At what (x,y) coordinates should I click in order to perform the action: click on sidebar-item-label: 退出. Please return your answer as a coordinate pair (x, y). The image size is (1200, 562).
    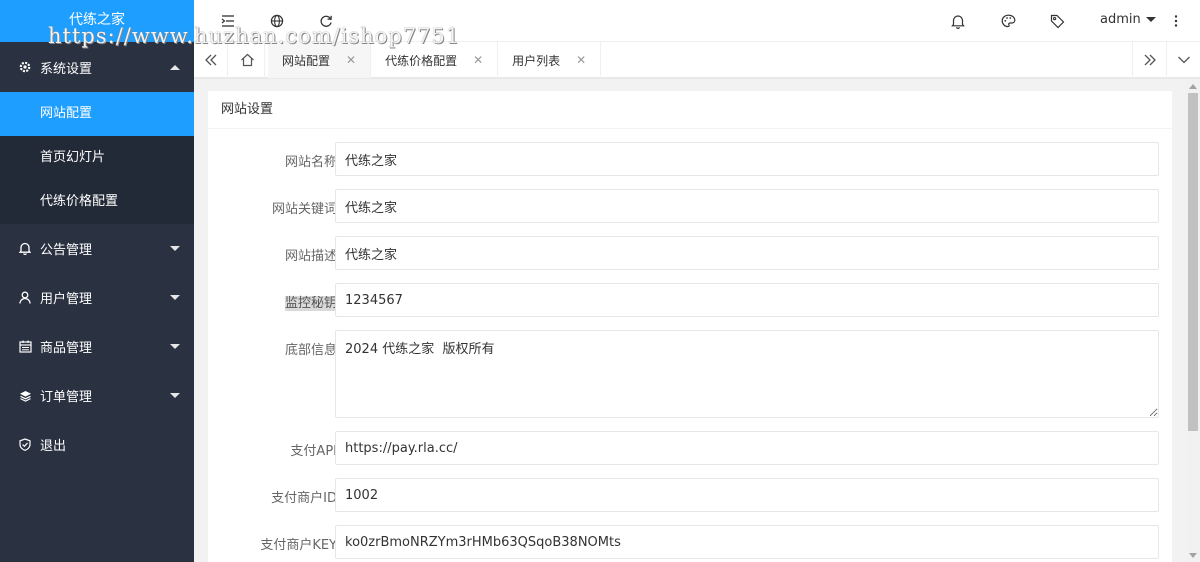
    Looking at the image, I should click on (53, 446).